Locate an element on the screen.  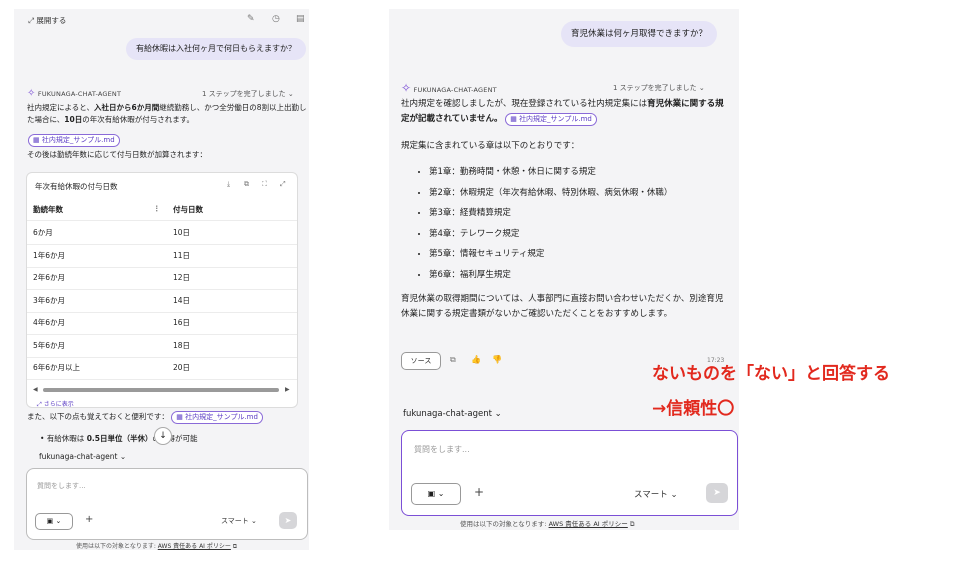
bullet-bold: 0.5日単位（半休） is located at coordinates (119, 438).